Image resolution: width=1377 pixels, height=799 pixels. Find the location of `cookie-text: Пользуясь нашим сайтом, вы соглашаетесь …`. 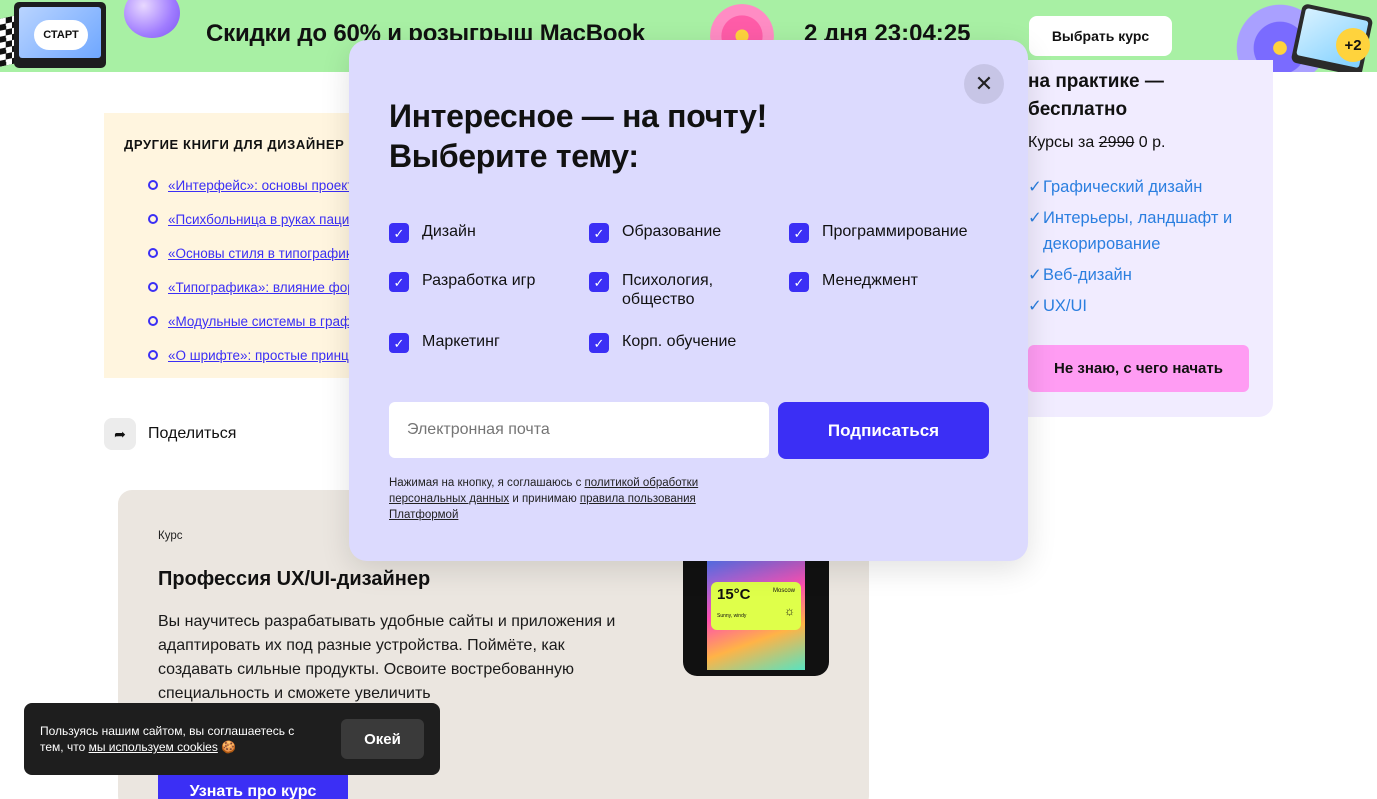

cookie-text: Пользуясь нашим сайтом, вы соглашаетесь … is located at coordinates (167, 739).